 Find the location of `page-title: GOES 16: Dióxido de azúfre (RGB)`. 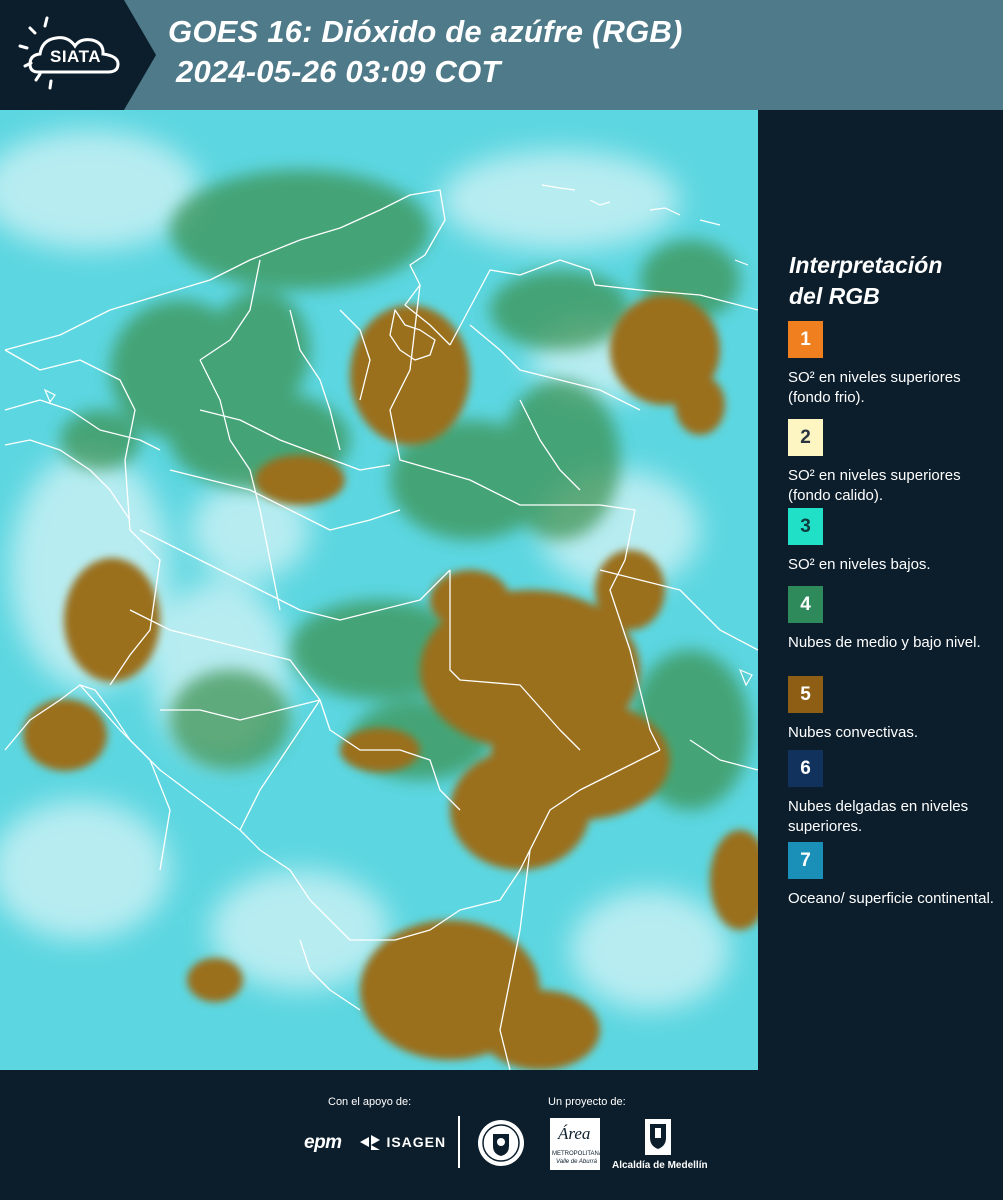

page-title: GOES 16: Dióxido de azúfre (RGB) is located at coordinates (425, 31).